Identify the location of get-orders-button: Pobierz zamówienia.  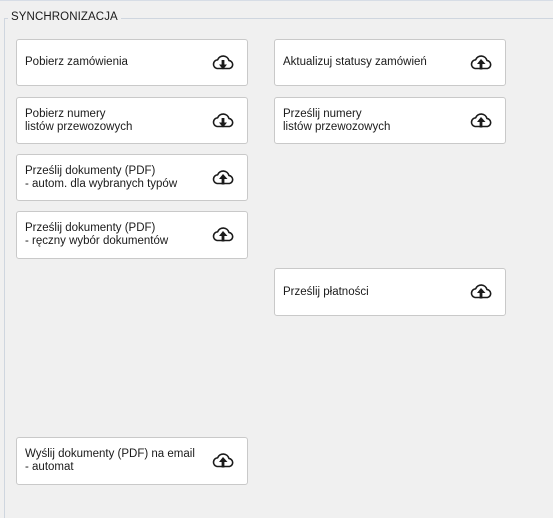
(132, 62).